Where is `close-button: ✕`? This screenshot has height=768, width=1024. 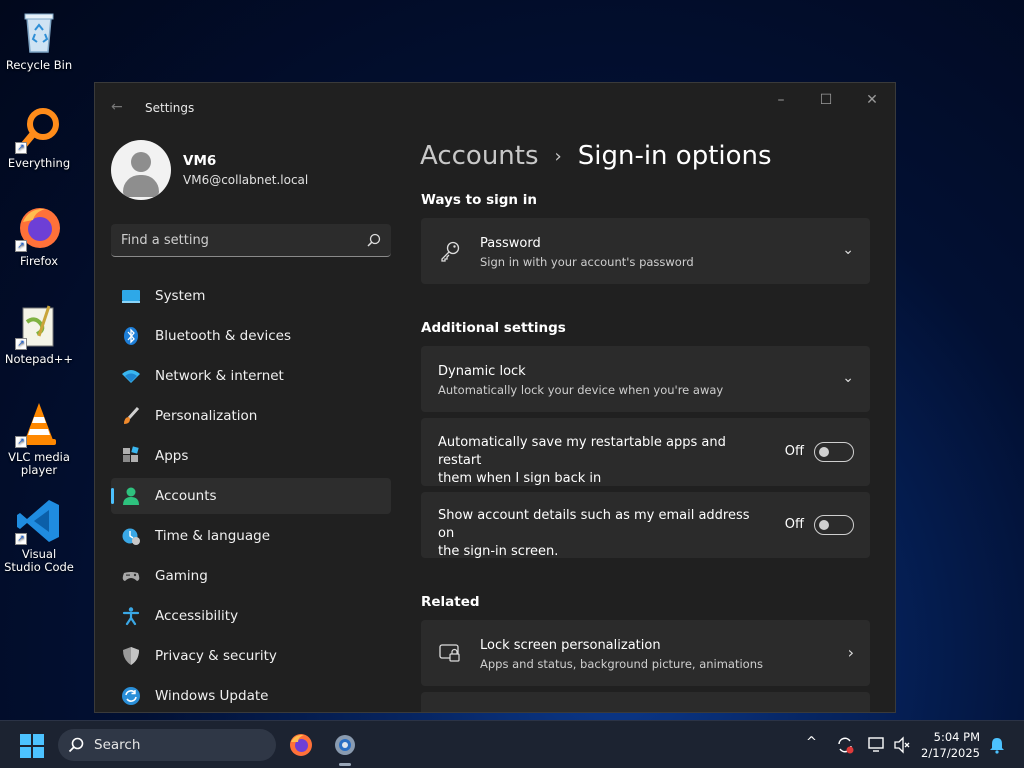
close-button: ✕ is located at coordinates (872, 100).